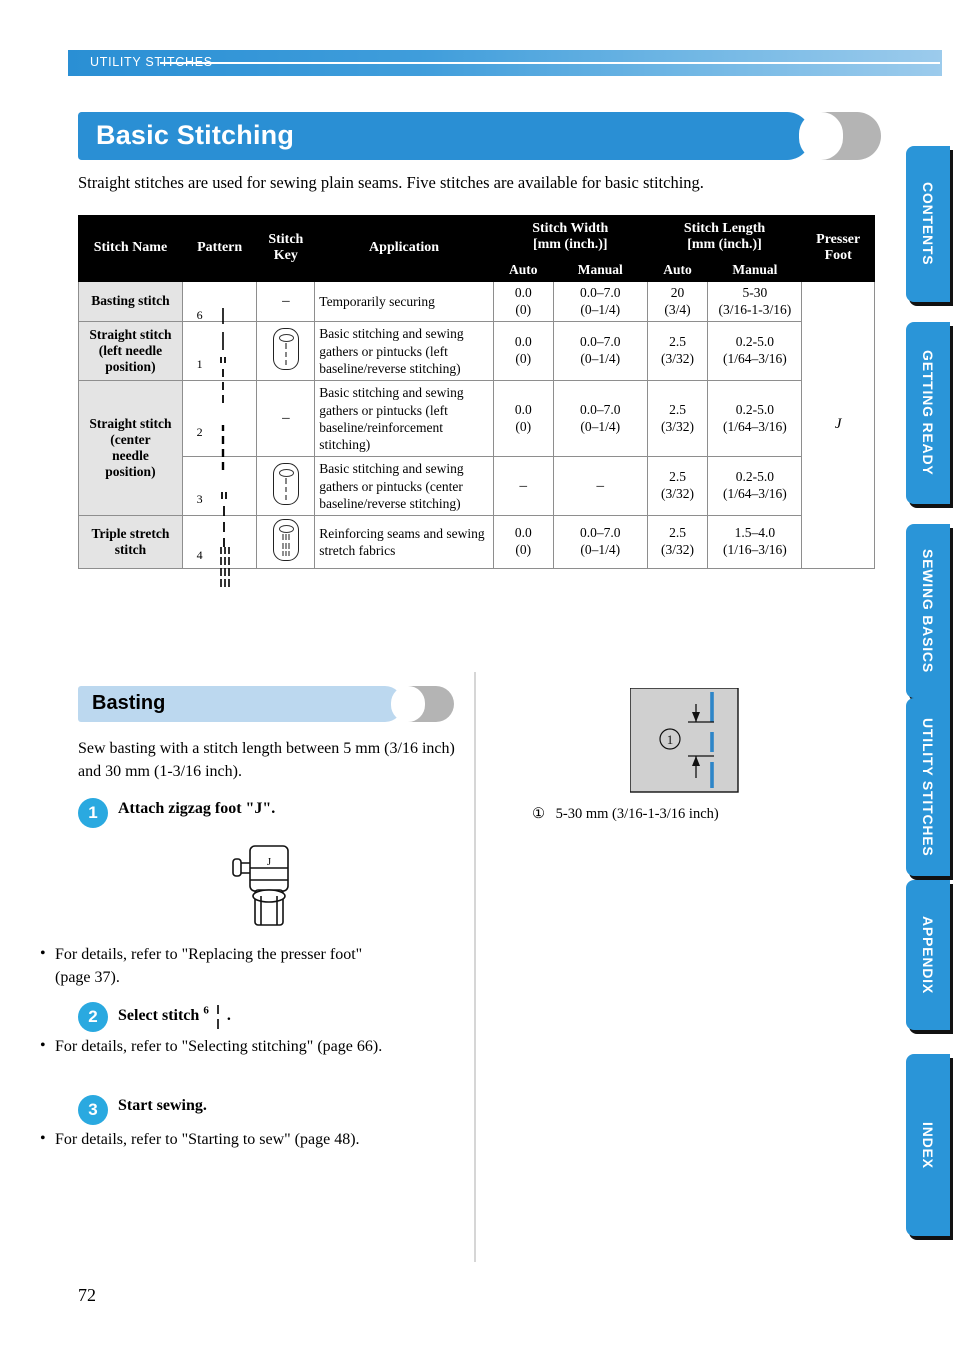  What do you see at coordinates (240, 704) in the screenshot?
I see `section-heading-bar: Basting` at bounding box center [240, 704].